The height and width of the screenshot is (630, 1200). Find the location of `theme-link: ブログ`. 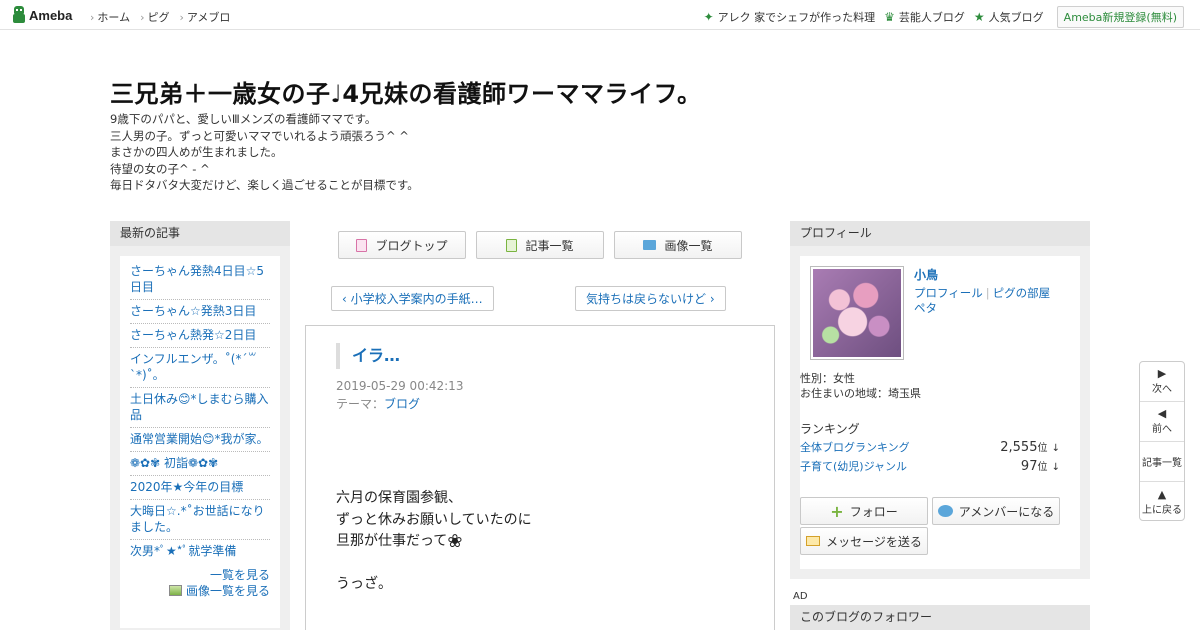

theme-link: ブログ is located at coordinates (402, 404).